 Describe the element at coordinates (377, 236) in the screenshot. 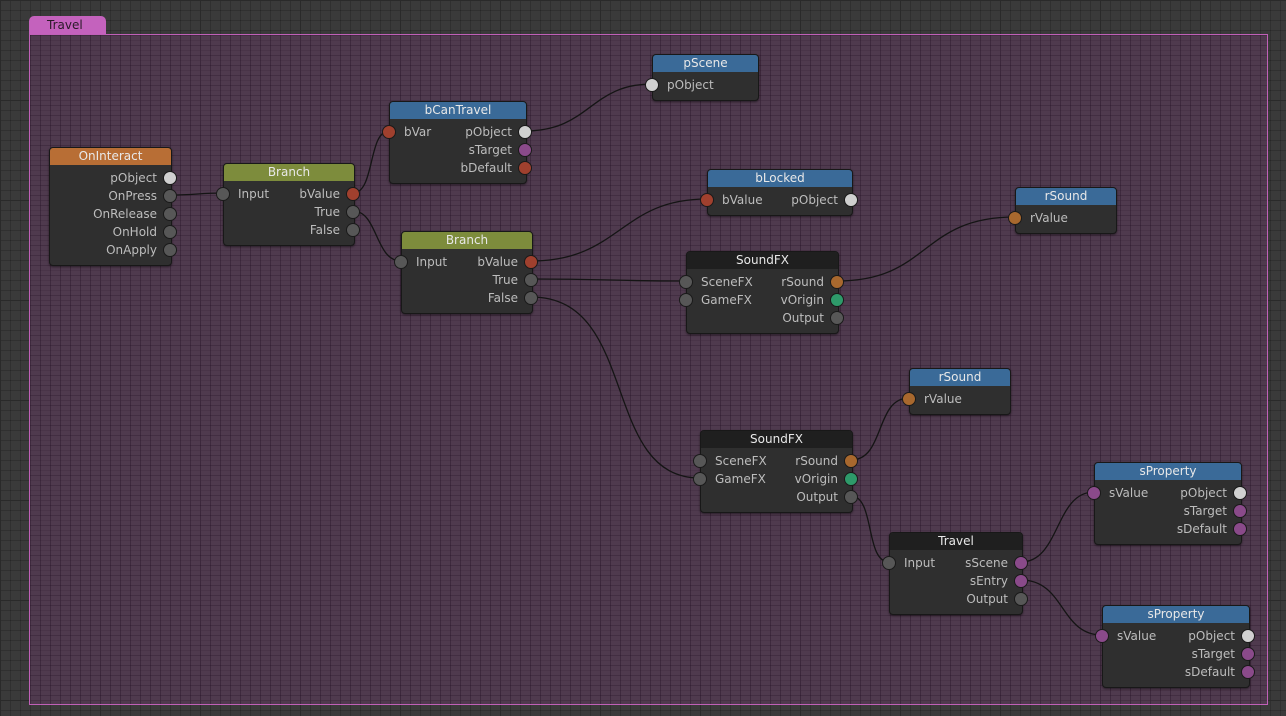

I see `wire-branch1-branch2` at that location.